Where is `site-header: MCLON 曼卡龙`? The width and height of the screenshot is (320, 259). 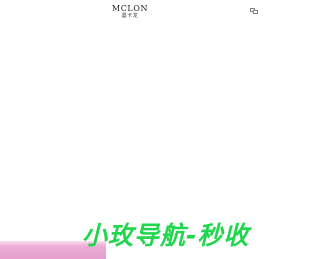
site-header: MCLON 曼卡龙 is located at coordinates (130, 12).